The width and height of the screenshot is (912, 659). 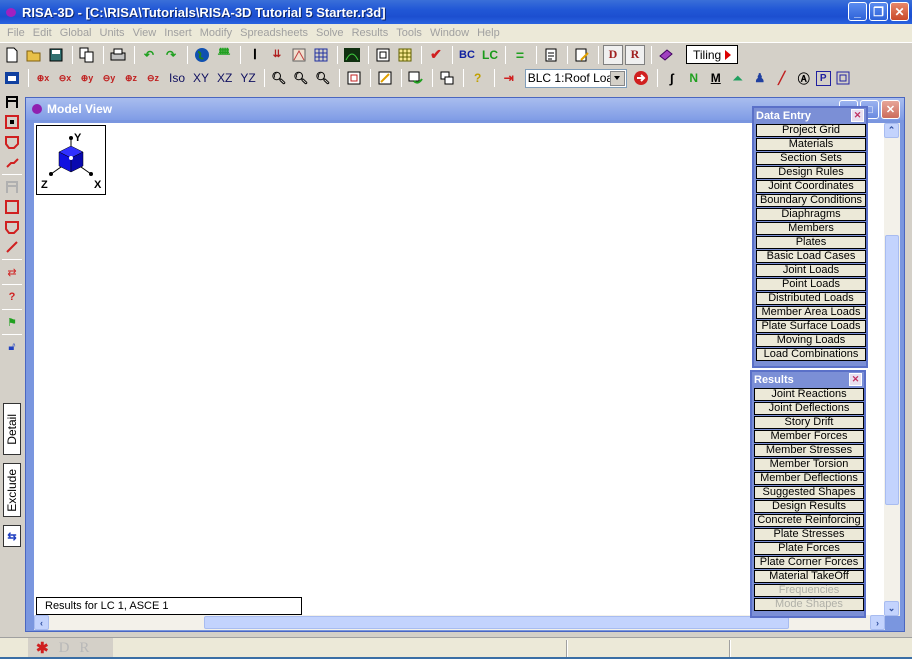 What do you see at coordinates (224, 55) in the screenshot?
I see `model-generator-icon: ᚙ` at bounding box center [224, 55].